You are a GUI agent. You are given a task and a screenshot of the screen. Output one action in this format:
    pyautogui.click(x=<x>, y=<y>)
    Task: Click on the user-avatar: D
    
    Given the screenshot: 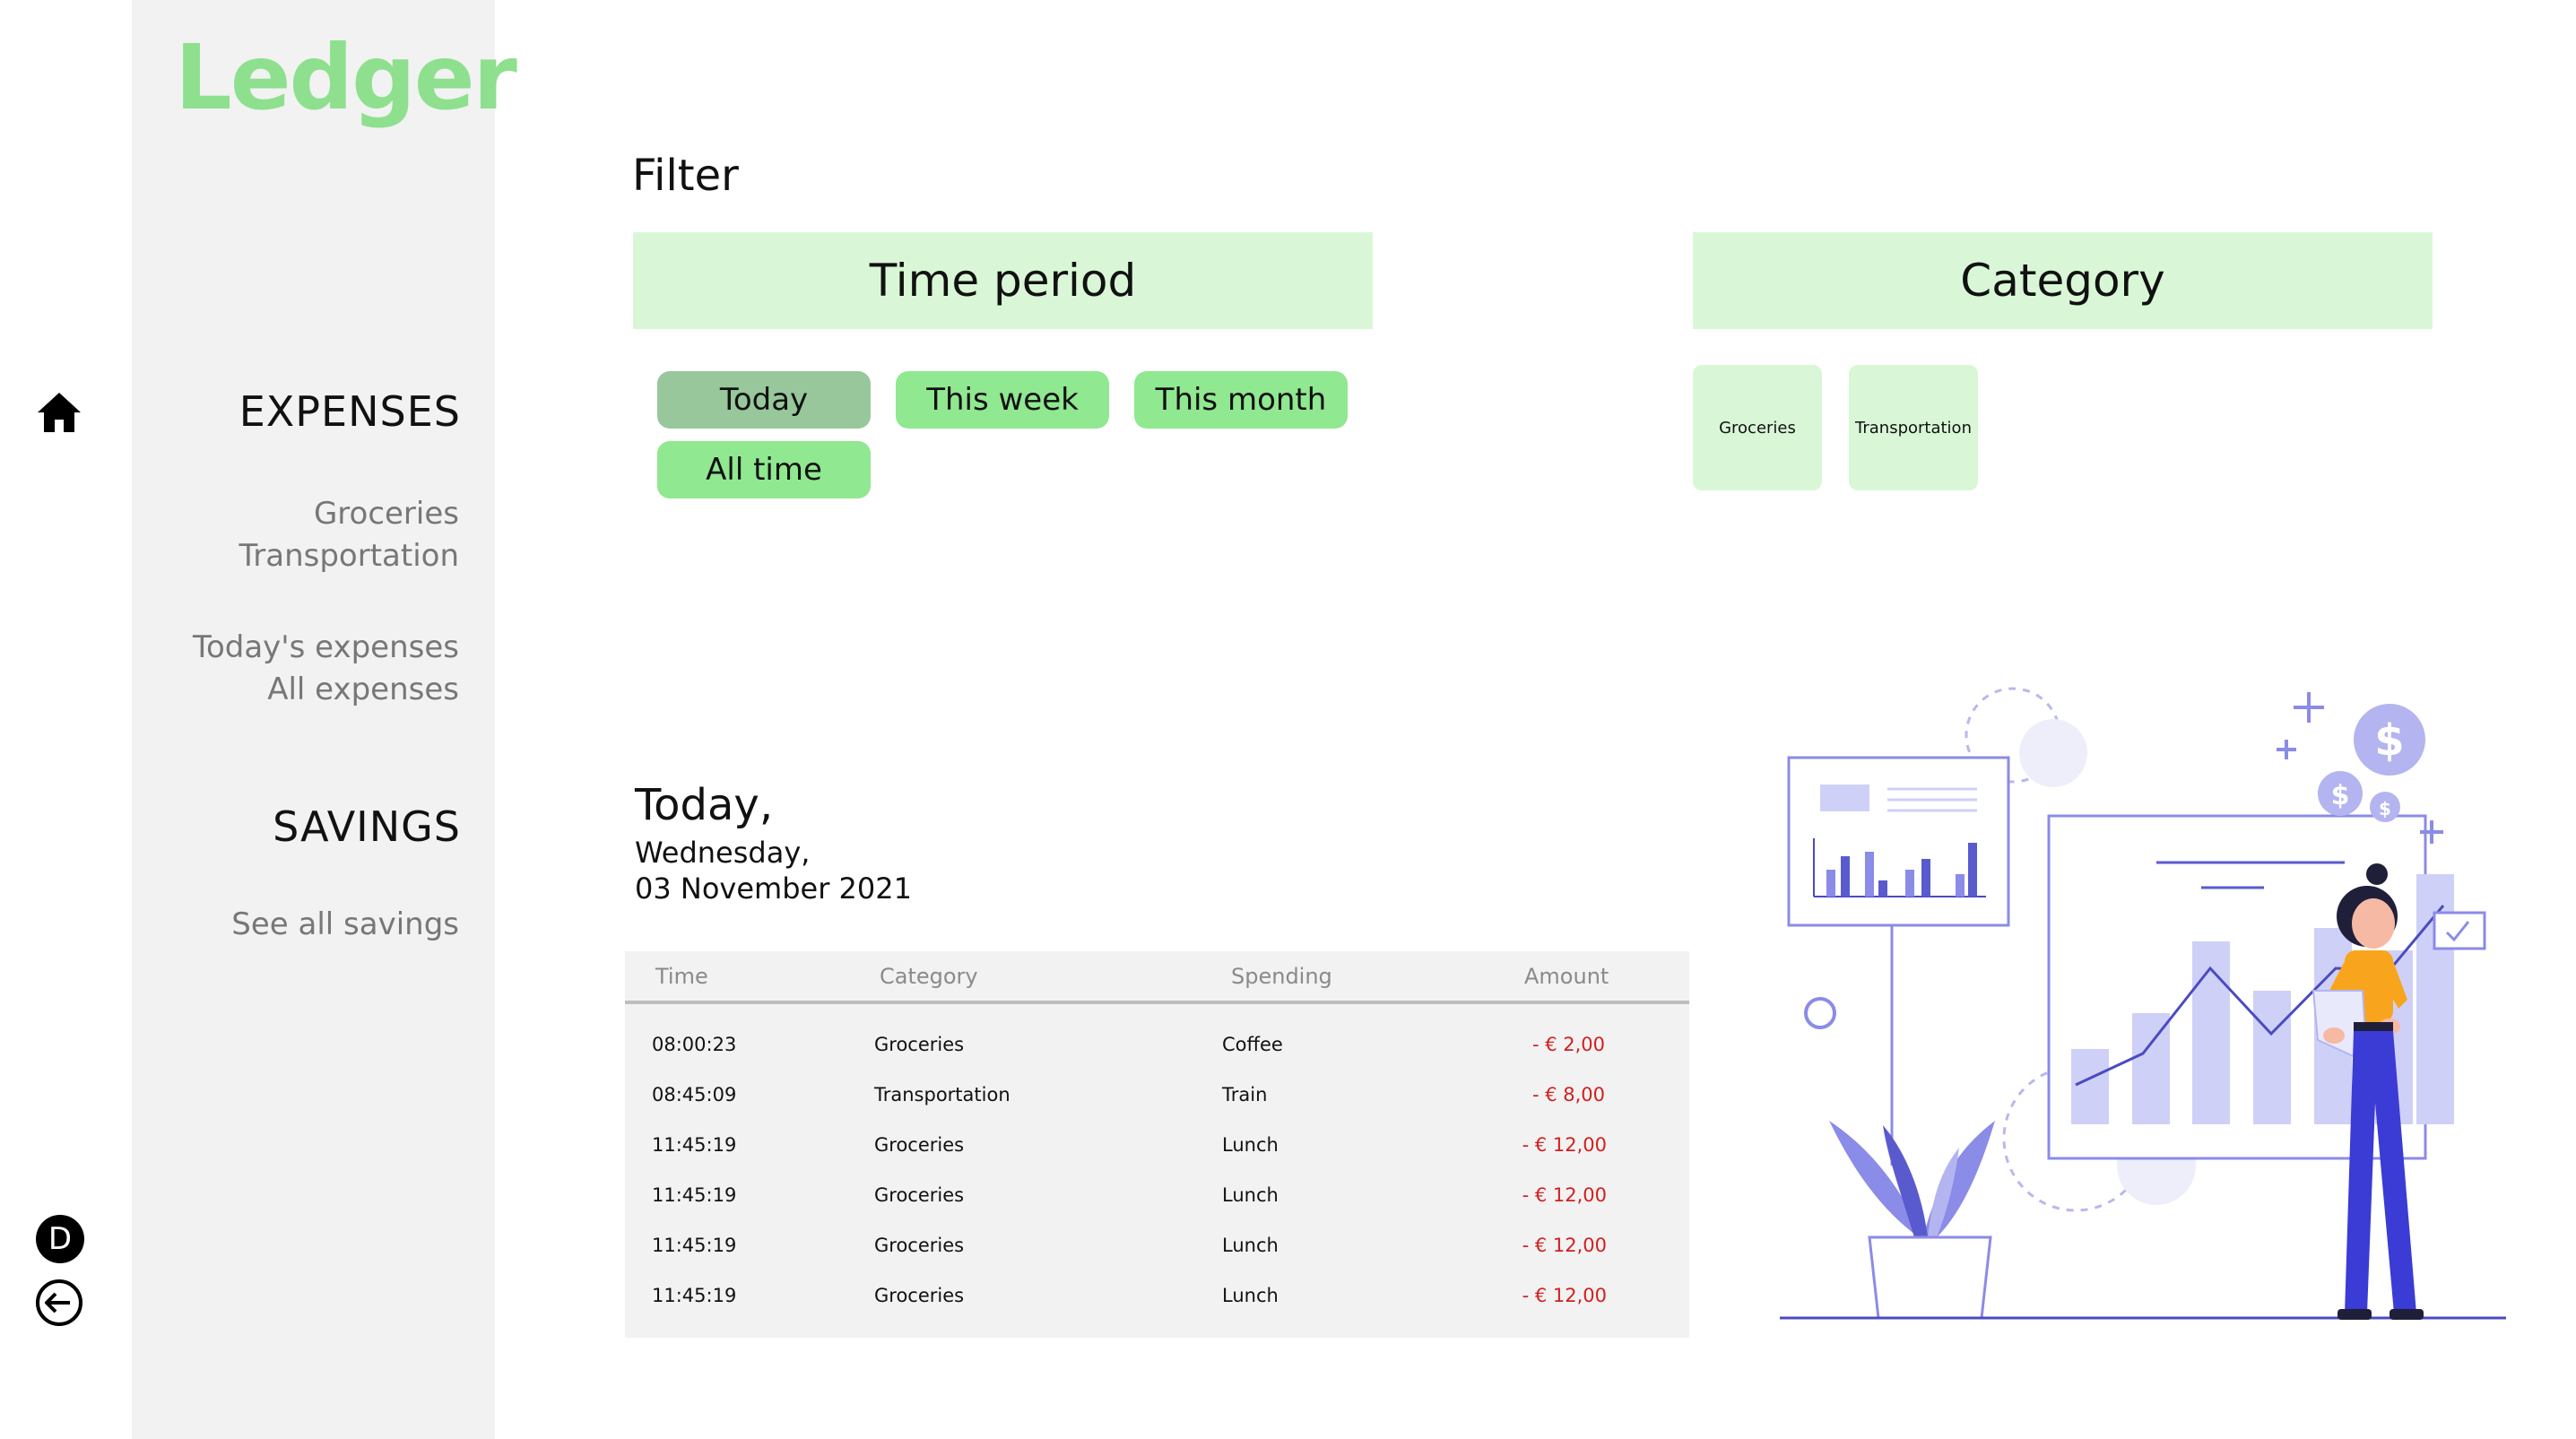 What is the action you would take?
    pyautogui.click(x=60, y=1239)
    